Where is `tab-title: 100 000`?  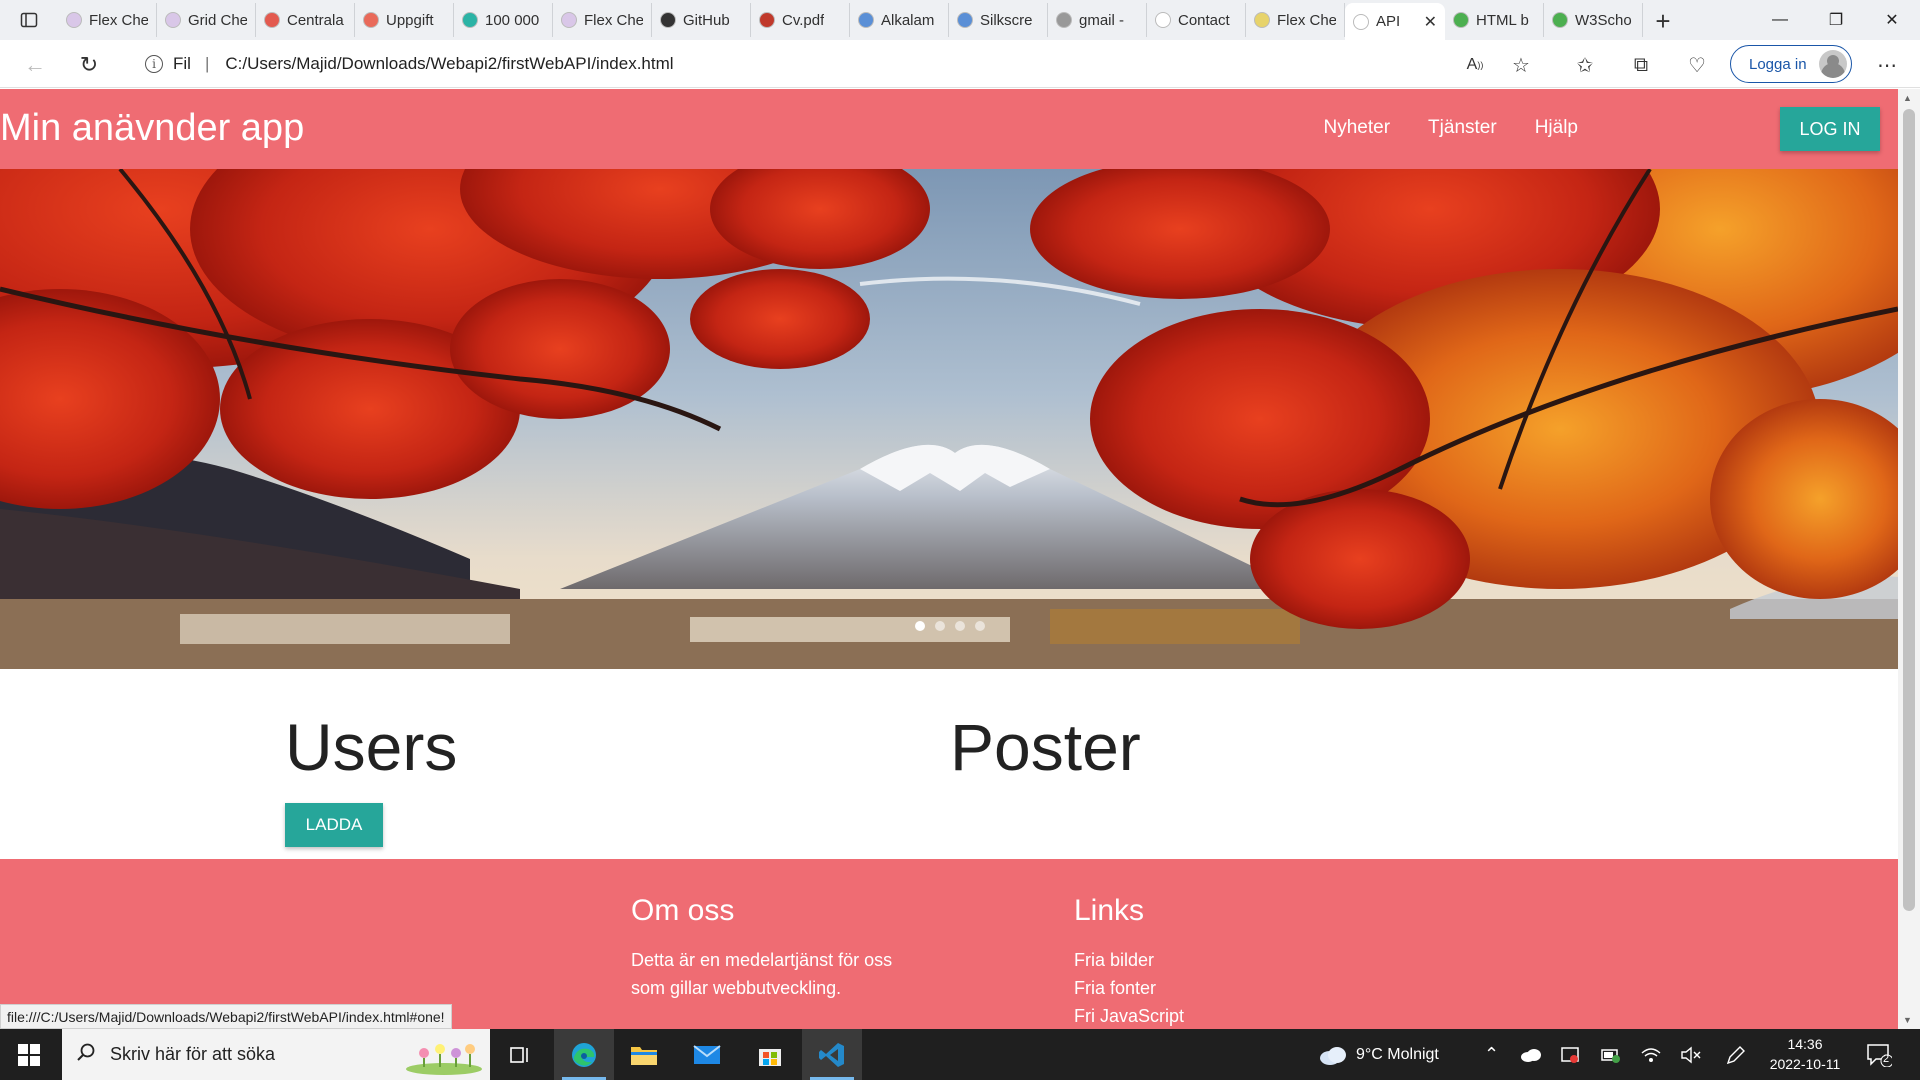
tab-title: 100 000 is located at coordinates (512, 20).